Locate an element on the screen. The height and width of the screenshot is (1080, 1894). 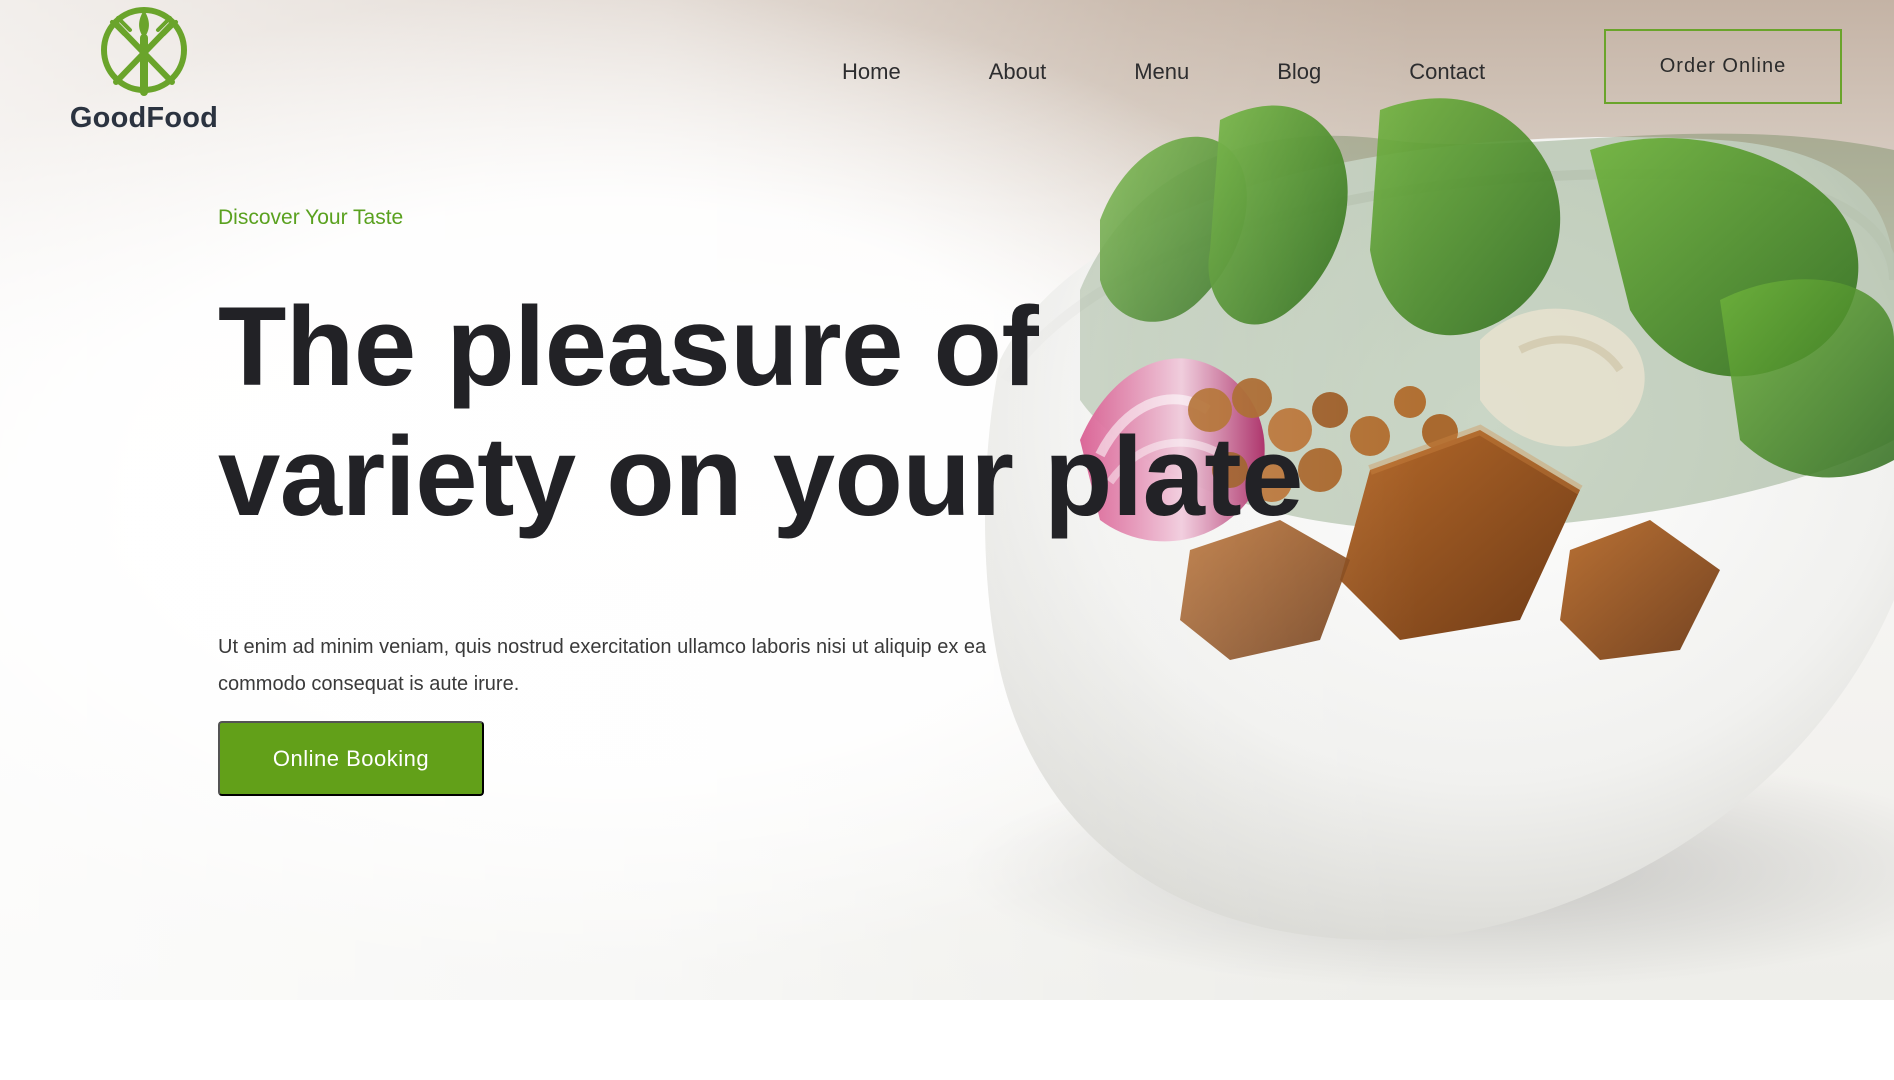
order-online-button: Order Online is located at coordinates (1723, 66).